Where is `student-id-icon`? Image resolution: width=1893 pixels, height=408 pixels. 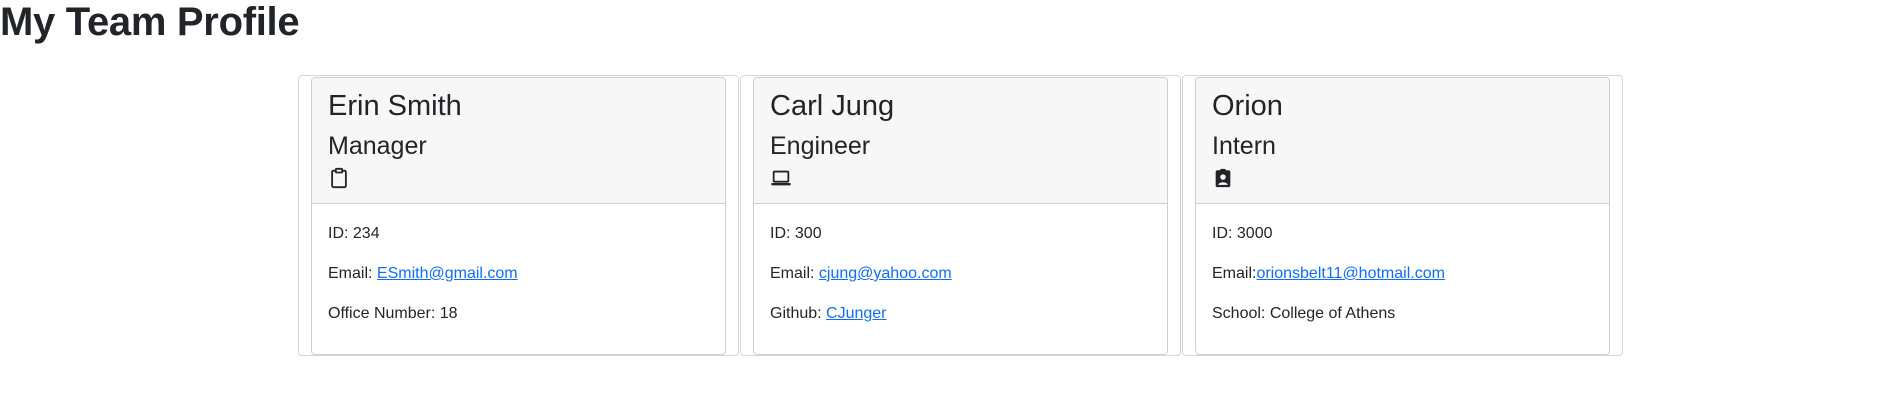 student-id-icon is located at coordinates (1223, 178).